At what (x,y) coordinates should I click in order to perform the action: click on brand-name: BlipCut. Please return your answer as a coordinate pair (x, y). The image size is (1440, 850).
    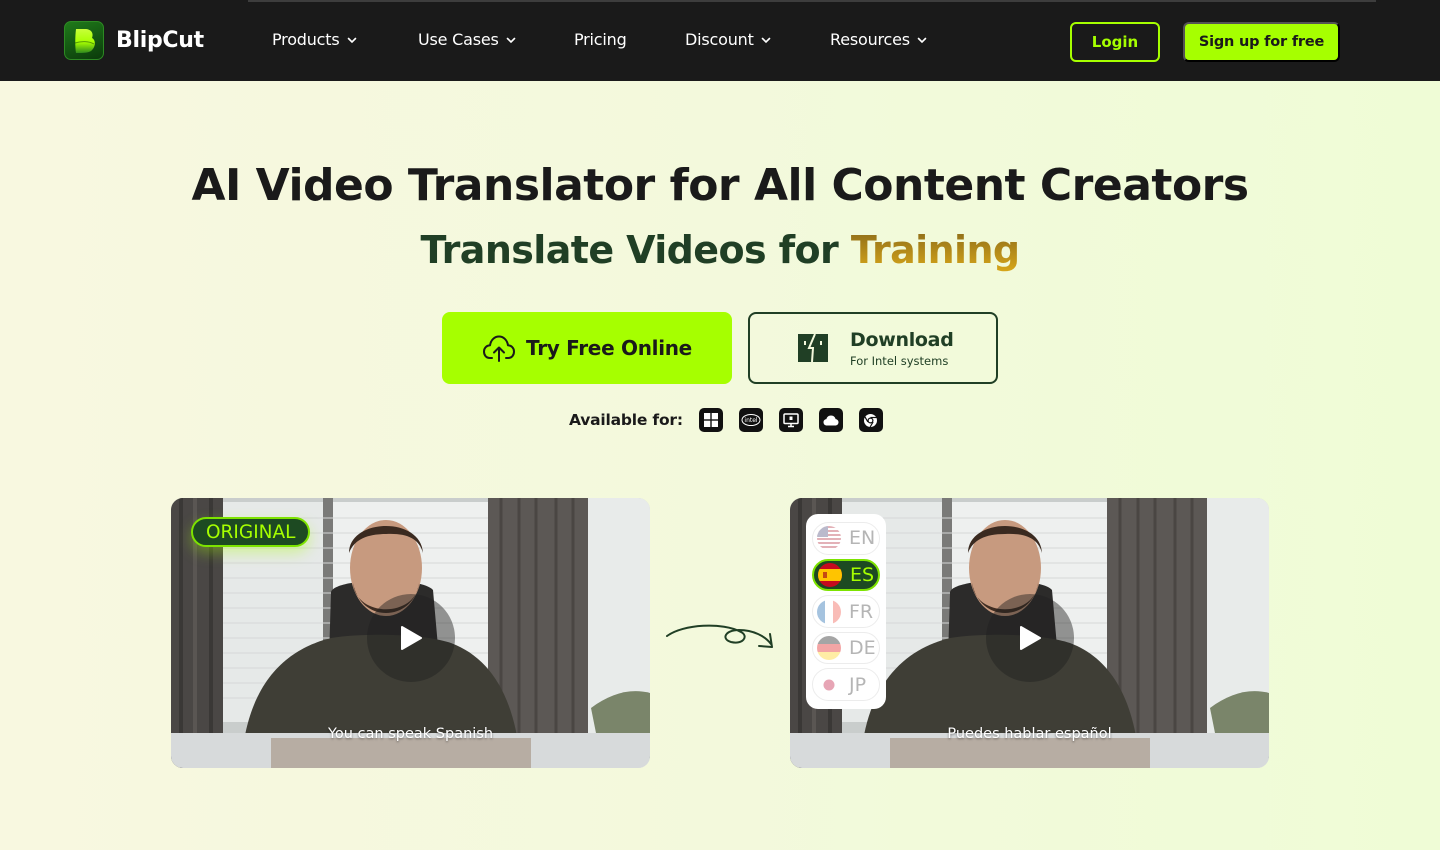
    Looking at the image, I should click on (160, 40).